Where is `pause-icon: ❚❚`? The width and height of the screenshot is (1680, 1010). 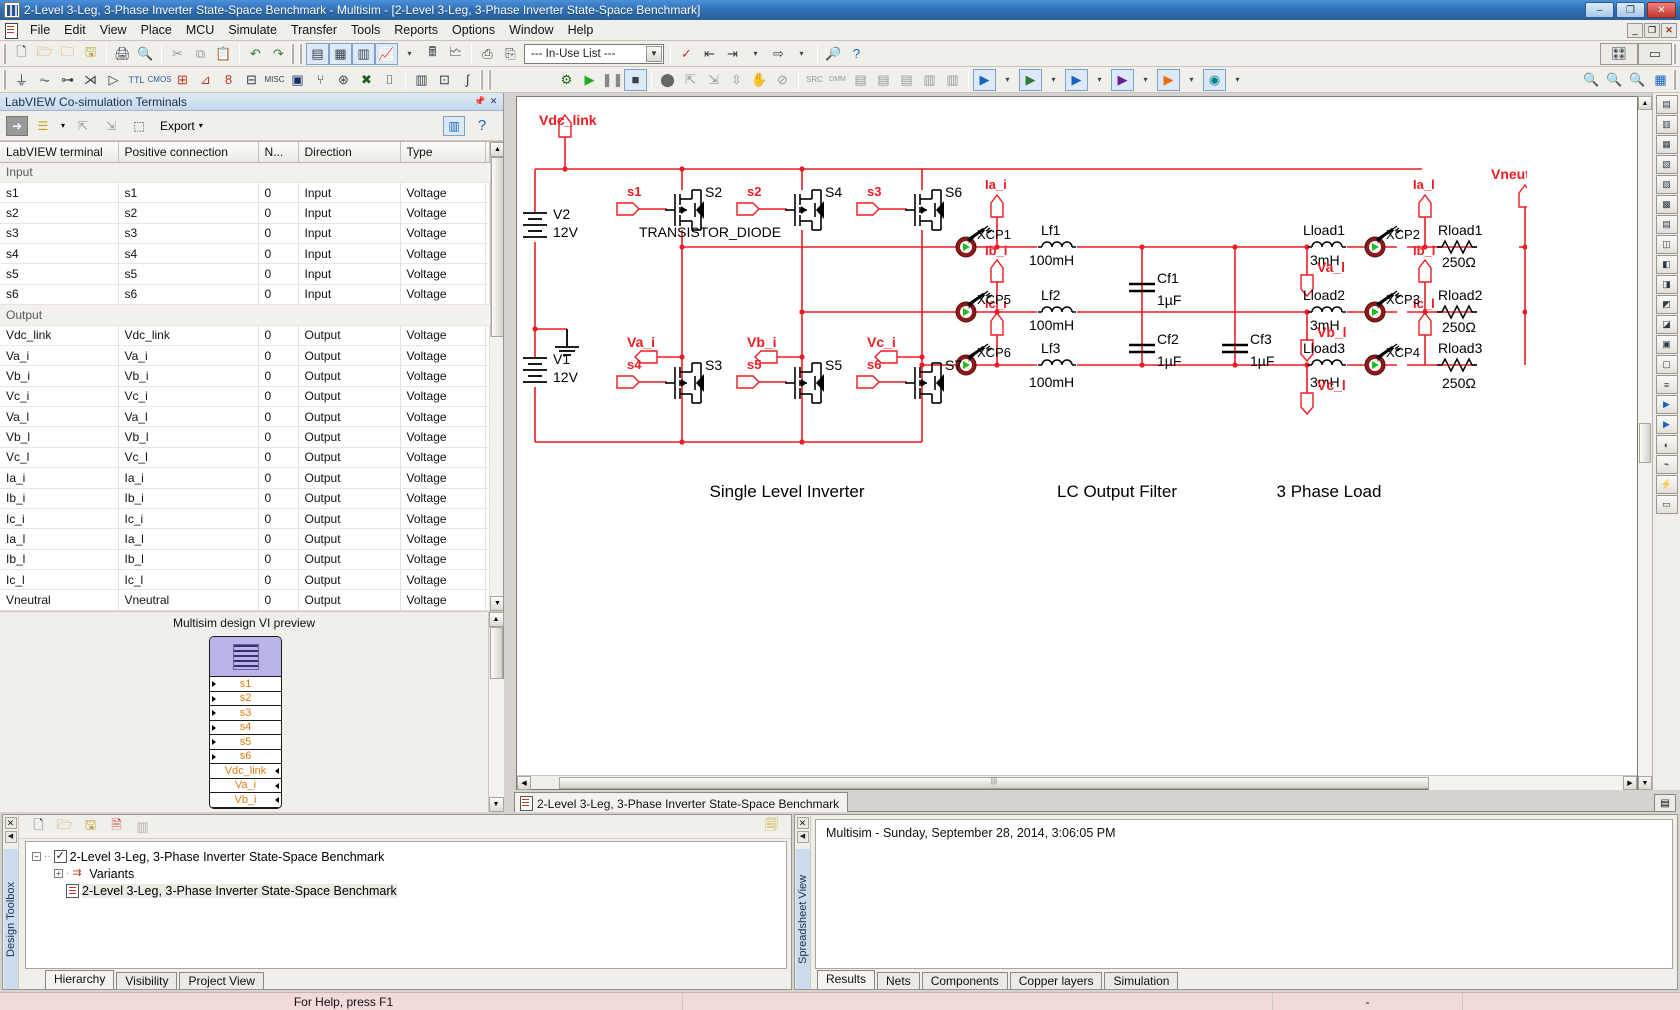 pause-icon: ❚❚ is located at coordinates (612, 80).